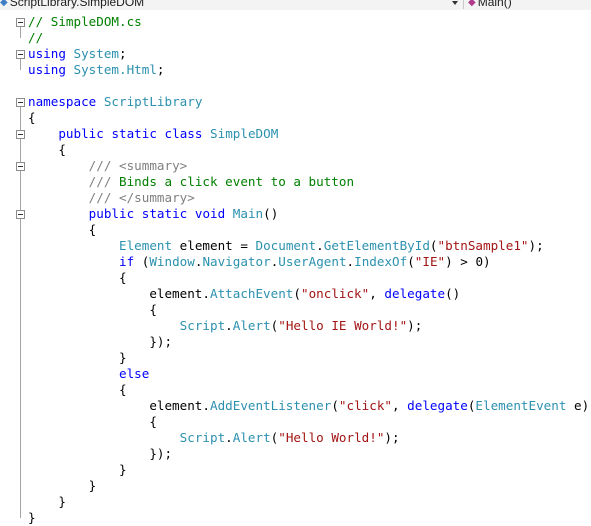 The width and height of the screenshot is (591, 526). What do you see at coordinates (77, 4) in the screenshot?
I see `type-selector-value: ScriptLibrary.SimpleDOM` at bounding box center [77, 4].